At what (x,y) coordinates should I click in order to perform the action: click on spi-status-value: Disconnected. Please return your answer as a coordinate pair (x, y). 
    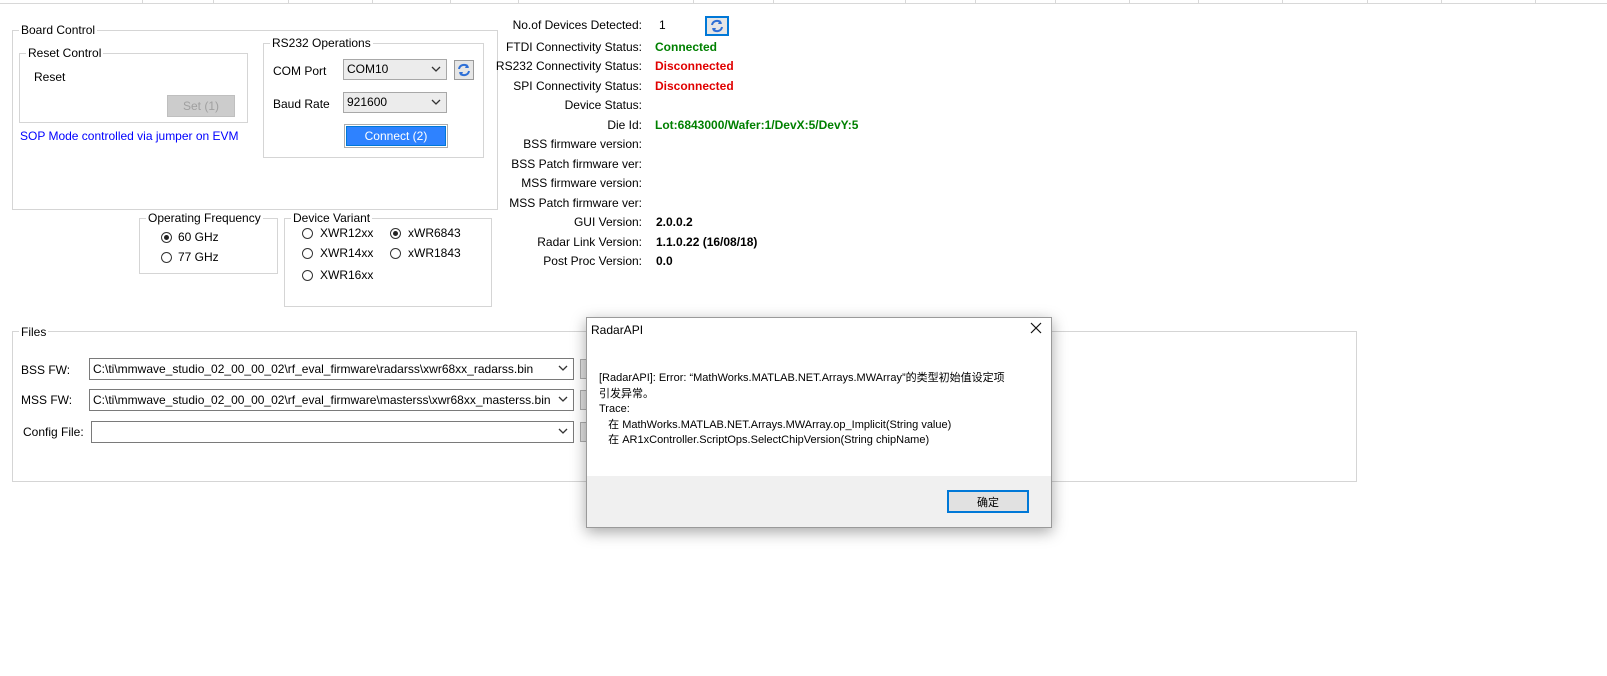
    Looking at the image, I should click on (694, 86).